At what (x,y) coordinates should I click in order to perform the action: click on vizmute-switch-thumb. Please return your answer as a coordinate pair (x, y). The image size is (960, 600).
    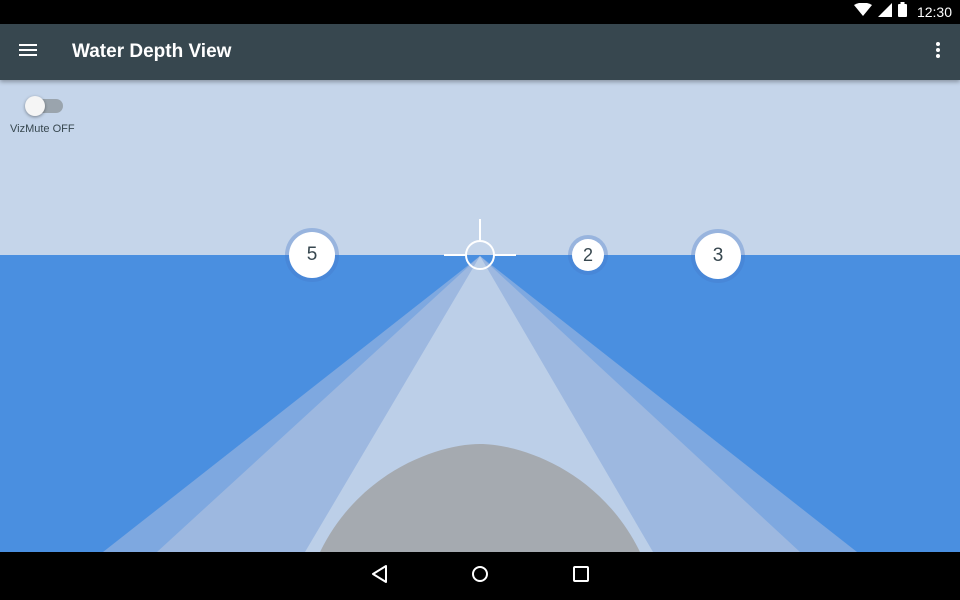
    Looking at the image, I should click on (35, 106).